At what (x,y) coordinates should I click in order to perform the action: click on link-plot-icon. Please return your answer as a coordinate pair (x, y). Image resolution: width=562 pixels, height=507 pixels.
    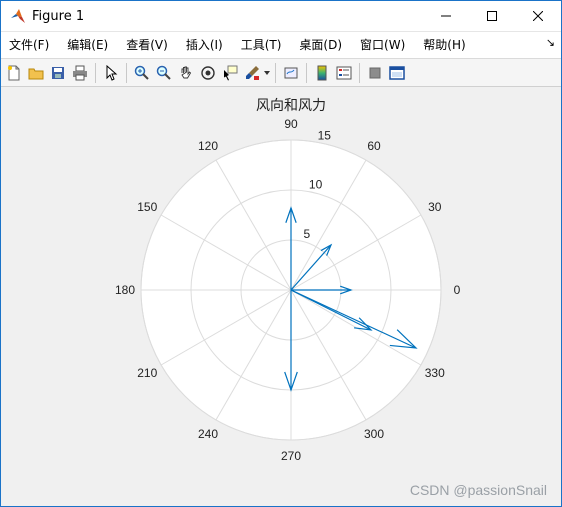
    Looking at the image, I should click on (291, 72).